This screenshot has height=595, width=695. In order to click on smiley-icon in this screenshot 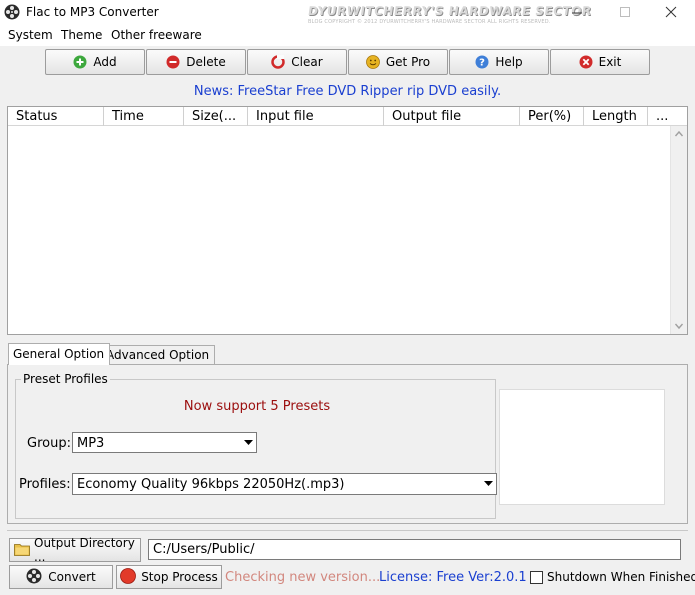, I will do `click(372, 62)`.